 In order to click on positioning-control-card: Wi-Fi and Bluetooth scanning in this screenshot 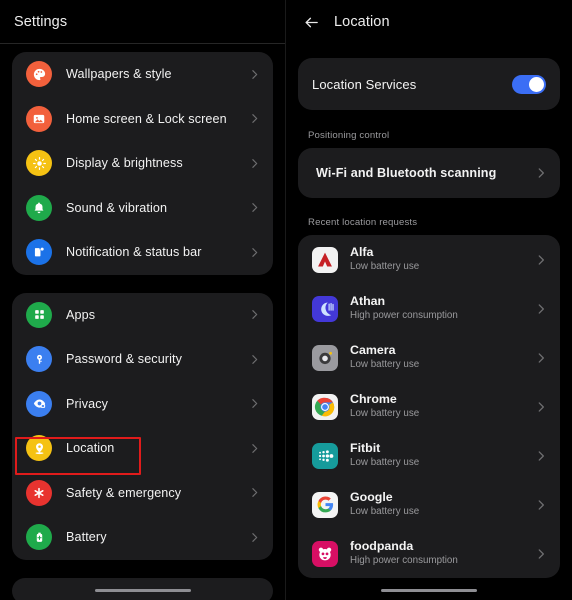, I will do `click(429, 173)`.